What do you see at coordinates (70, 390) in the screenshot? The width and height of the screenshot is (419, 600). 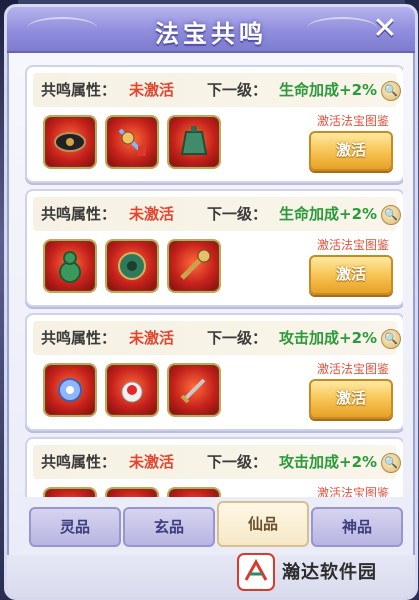 I see `blue-spirit-treasure-icon` at bounding box center [70, 390].